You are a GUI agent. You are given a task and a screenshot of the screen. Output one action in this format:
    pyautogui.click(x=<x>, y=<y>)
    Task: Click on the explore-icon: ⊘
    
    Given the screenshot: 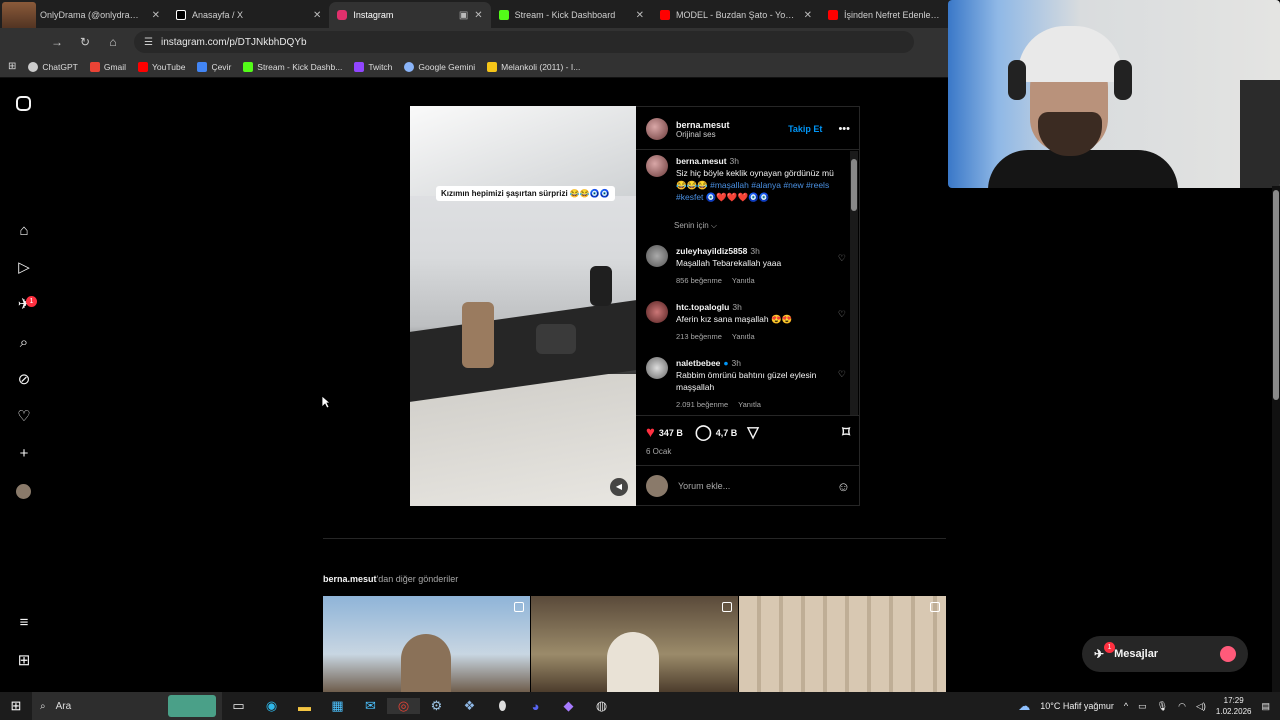 What is the action you would take?
    pyautogui.click(x=24, y=380)
    